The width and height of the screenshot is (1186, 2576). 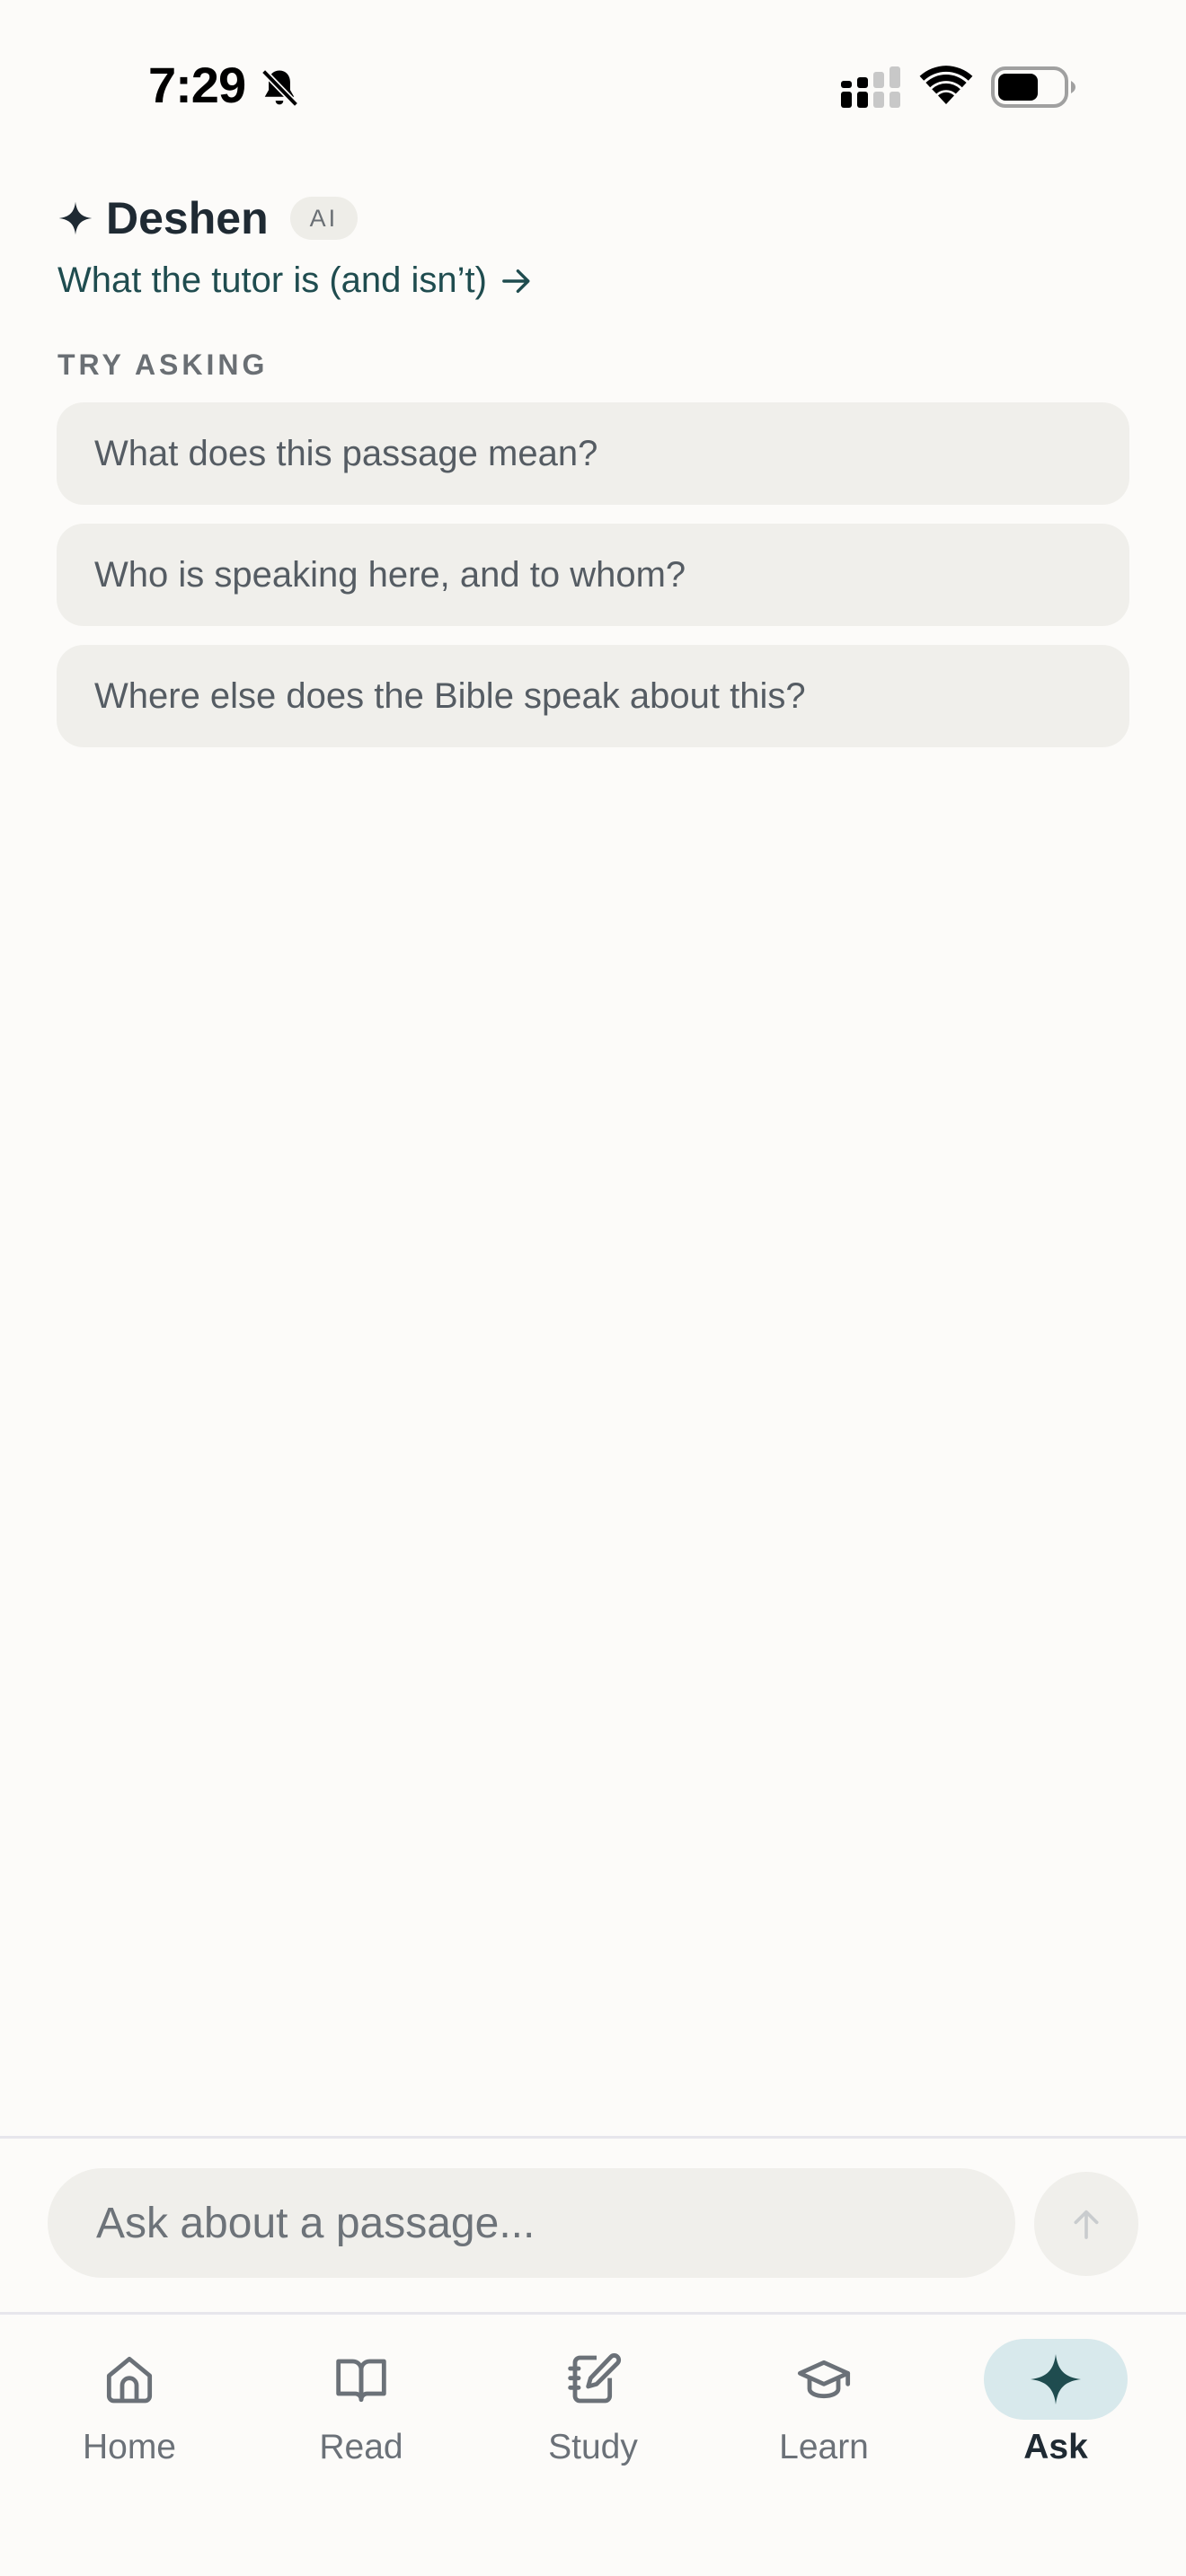 I want to click on about-tutor-link-label: What the tutor is (and isn’t), so click(x=272, y=280).